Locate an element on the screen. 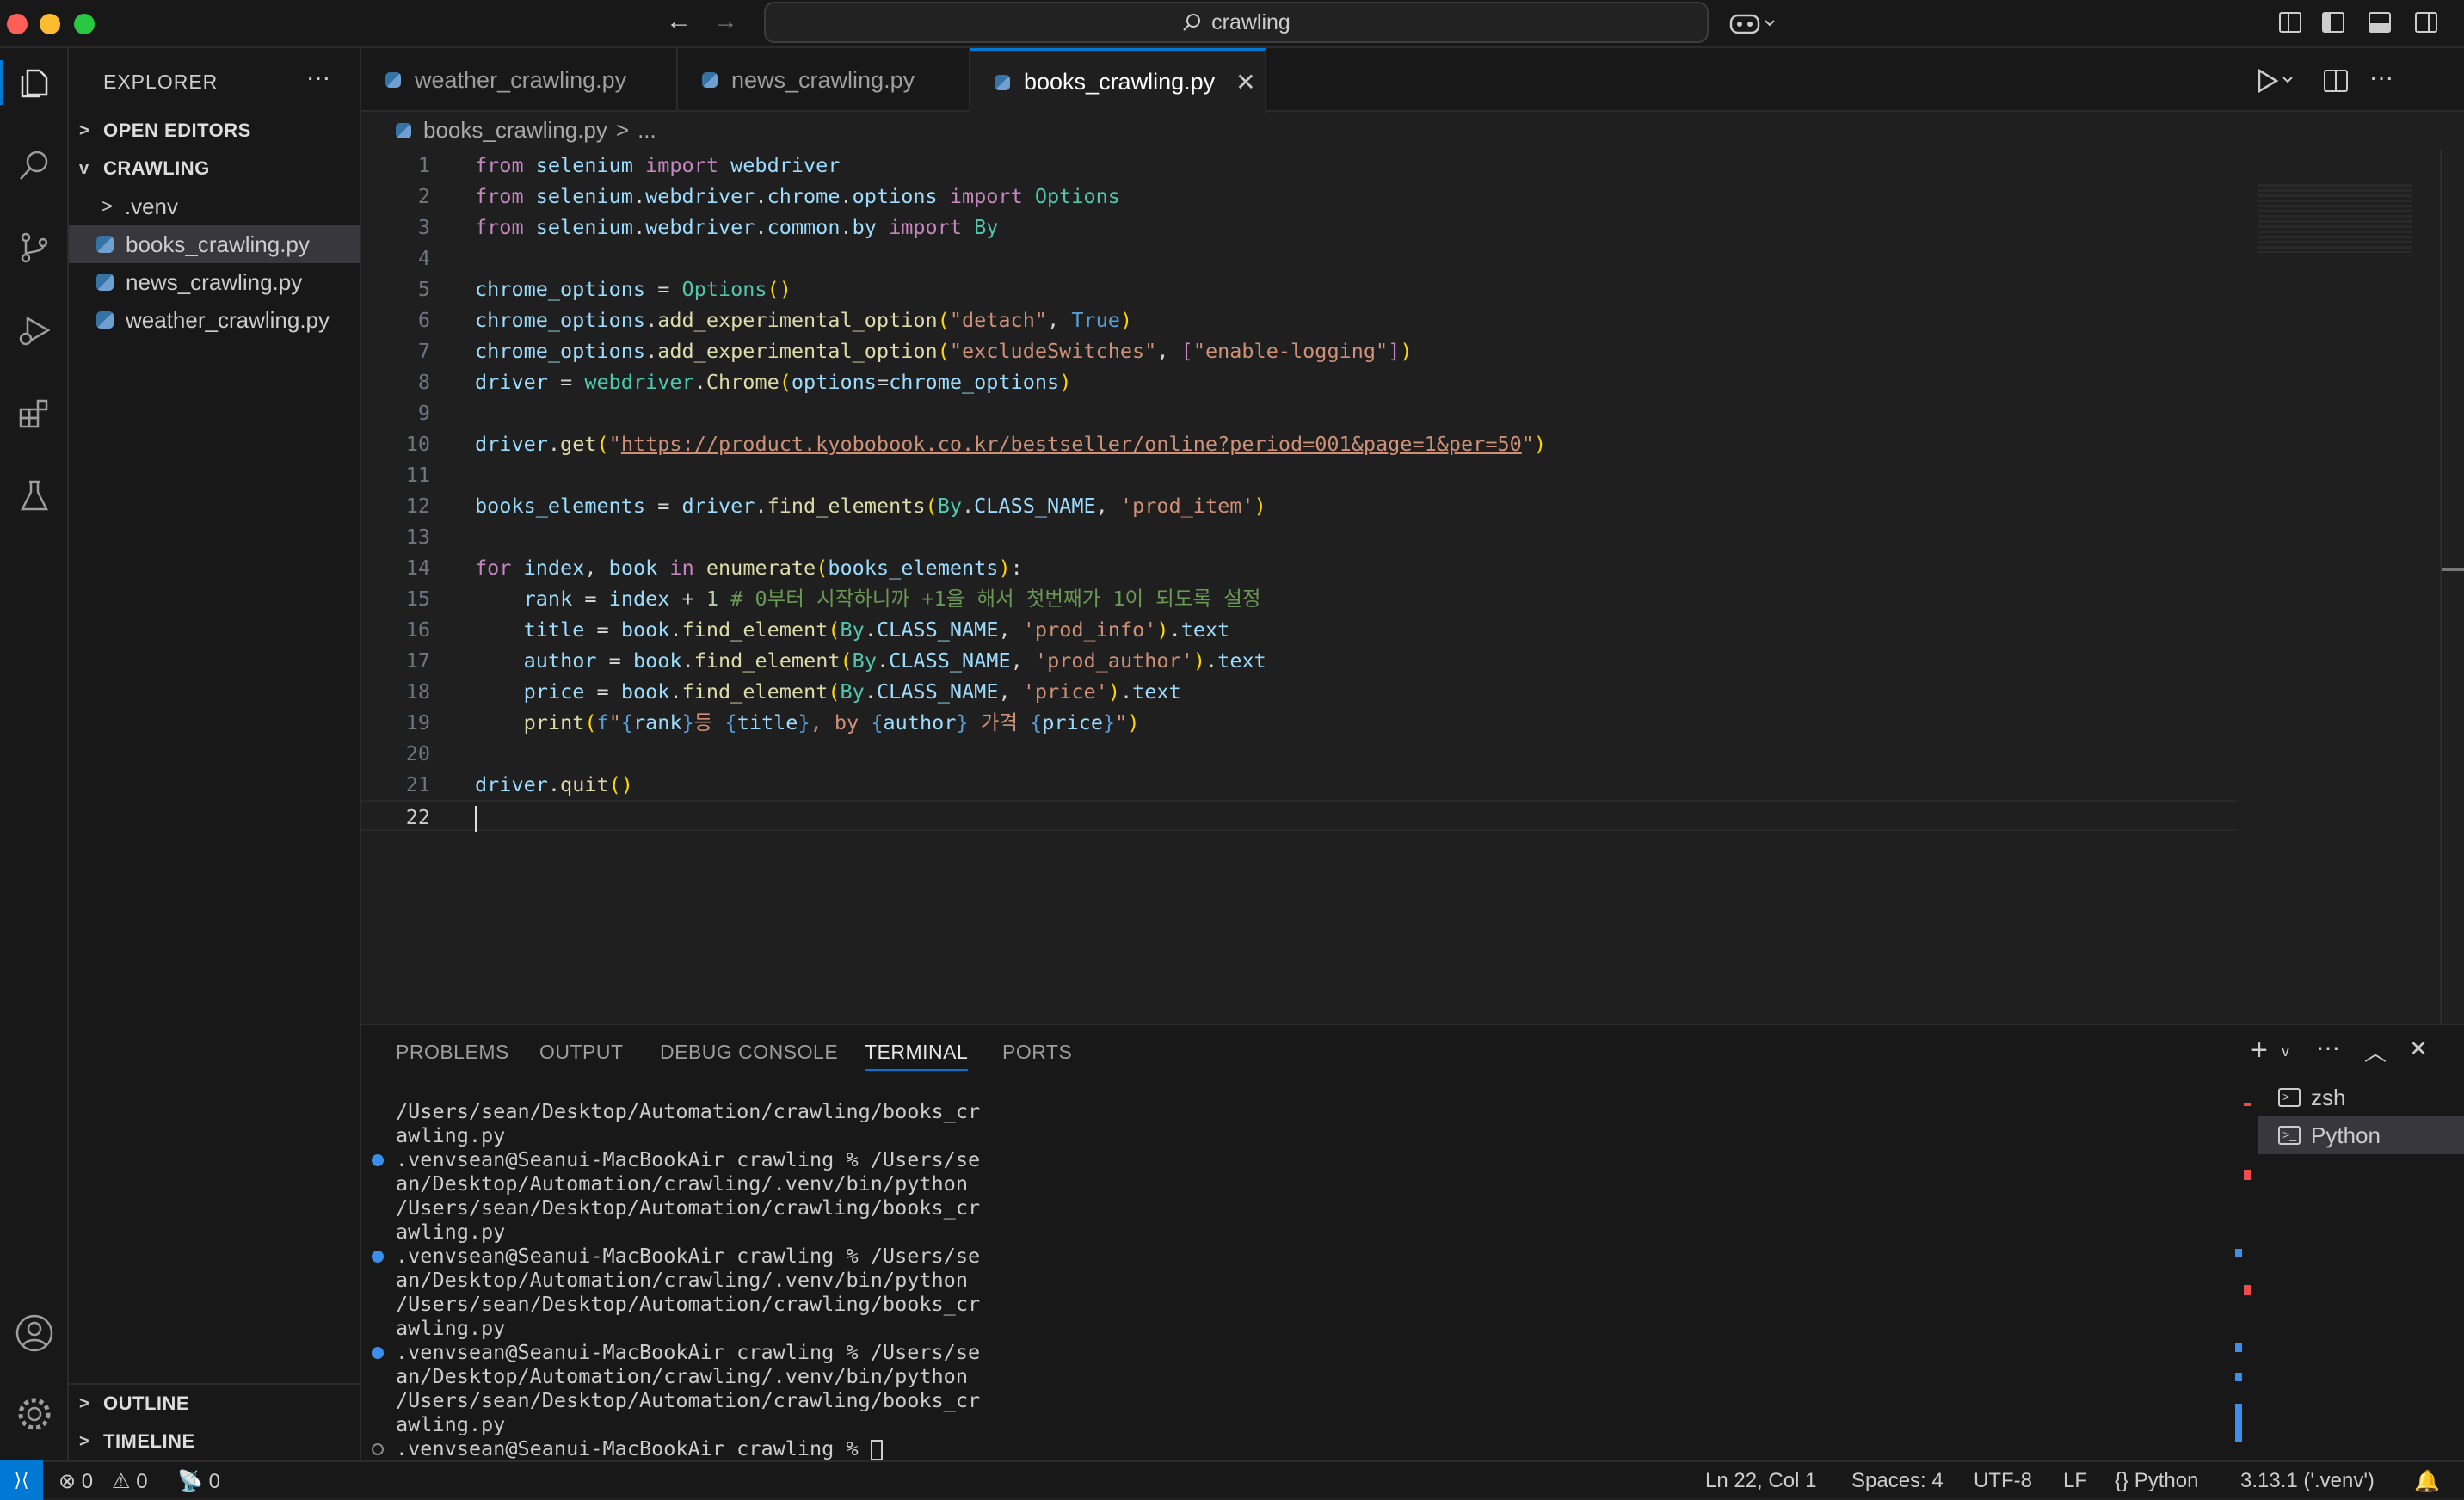 The width and height of the screenshot is (2464, 1500). chevron-down-icon: v is located at coordinates (2285, 1051).